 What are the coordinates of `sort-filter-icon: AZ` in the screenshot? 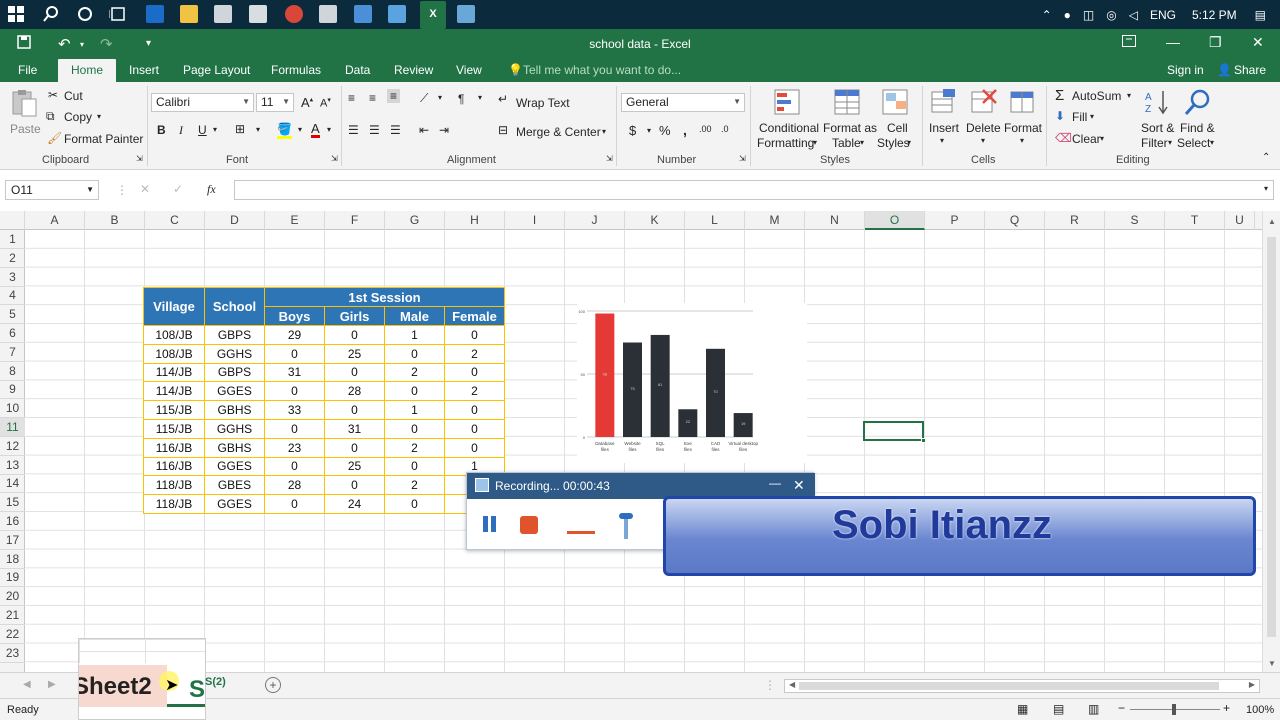 It's located at (1158, 103).